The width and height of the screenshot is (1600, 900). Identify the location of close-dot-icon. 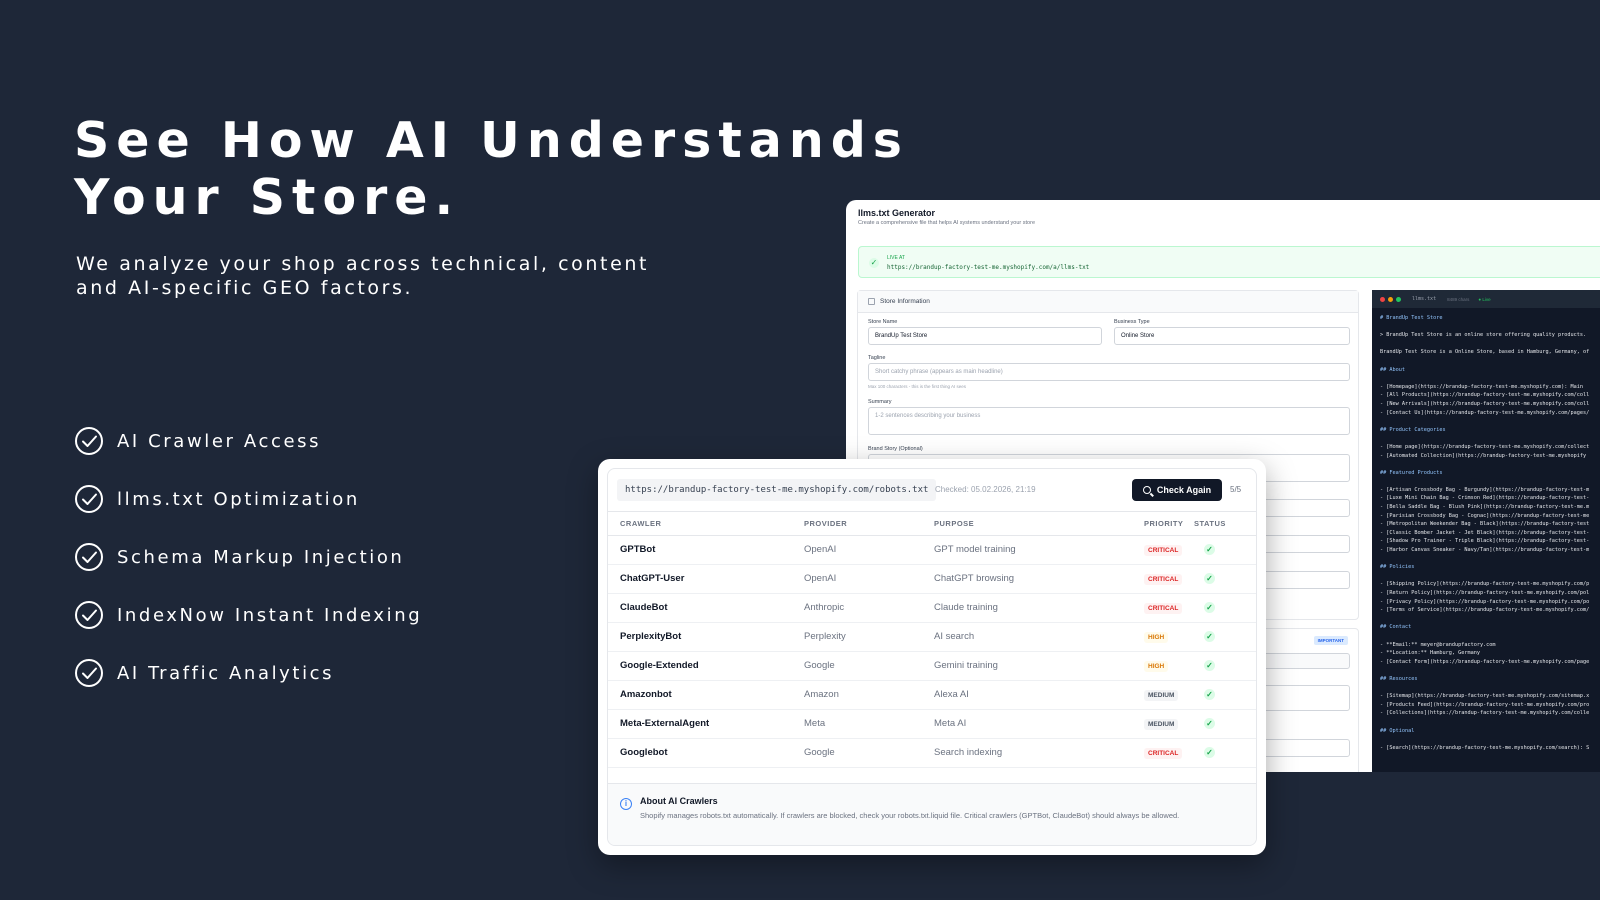
(1382, 299).